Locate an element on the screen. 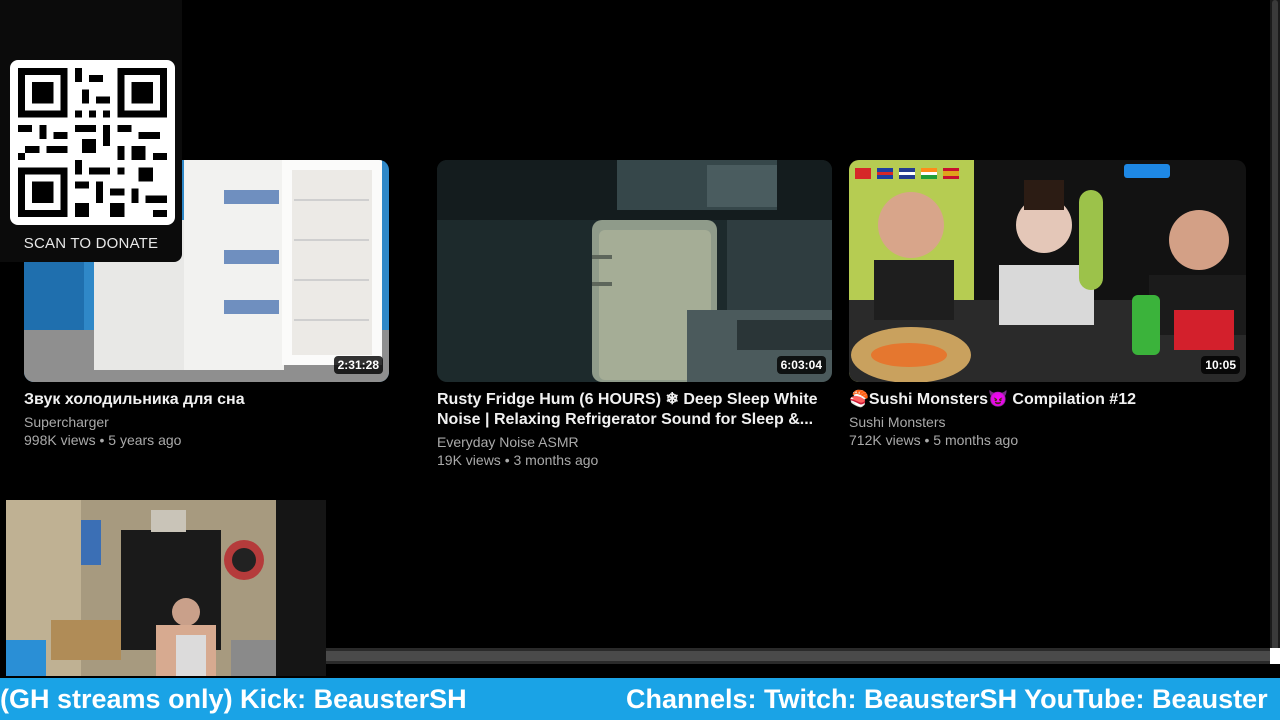 The height and width of the screenshot is (720, 1280). qr-code is located at coordinates (92, 142).